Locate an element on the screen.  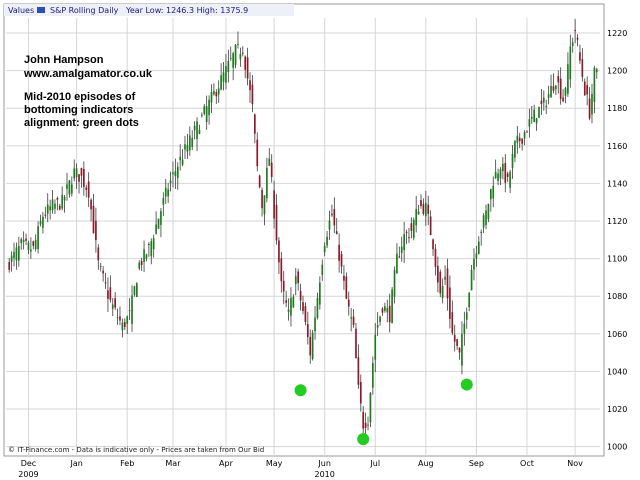
x-tick-label: Jan is located at coordinates (75, 463).